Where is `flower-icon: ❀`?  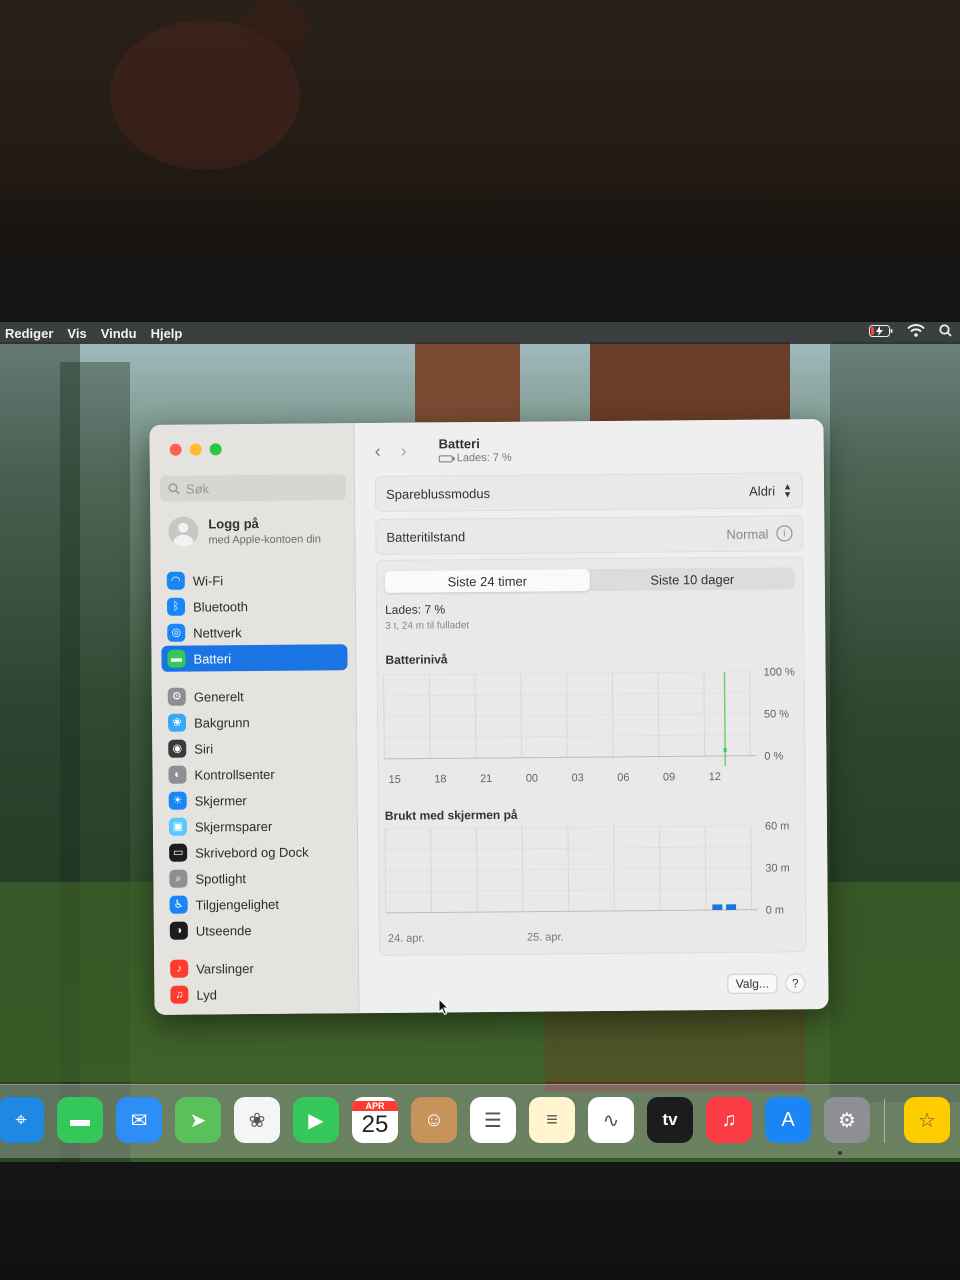
flower-icon: ❀ is located at coordinates (177, 722).